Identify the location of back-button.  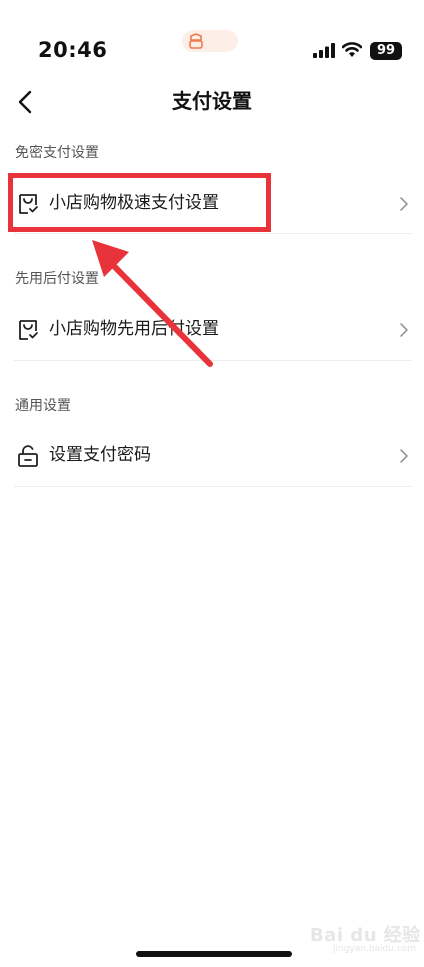
(26, 102).